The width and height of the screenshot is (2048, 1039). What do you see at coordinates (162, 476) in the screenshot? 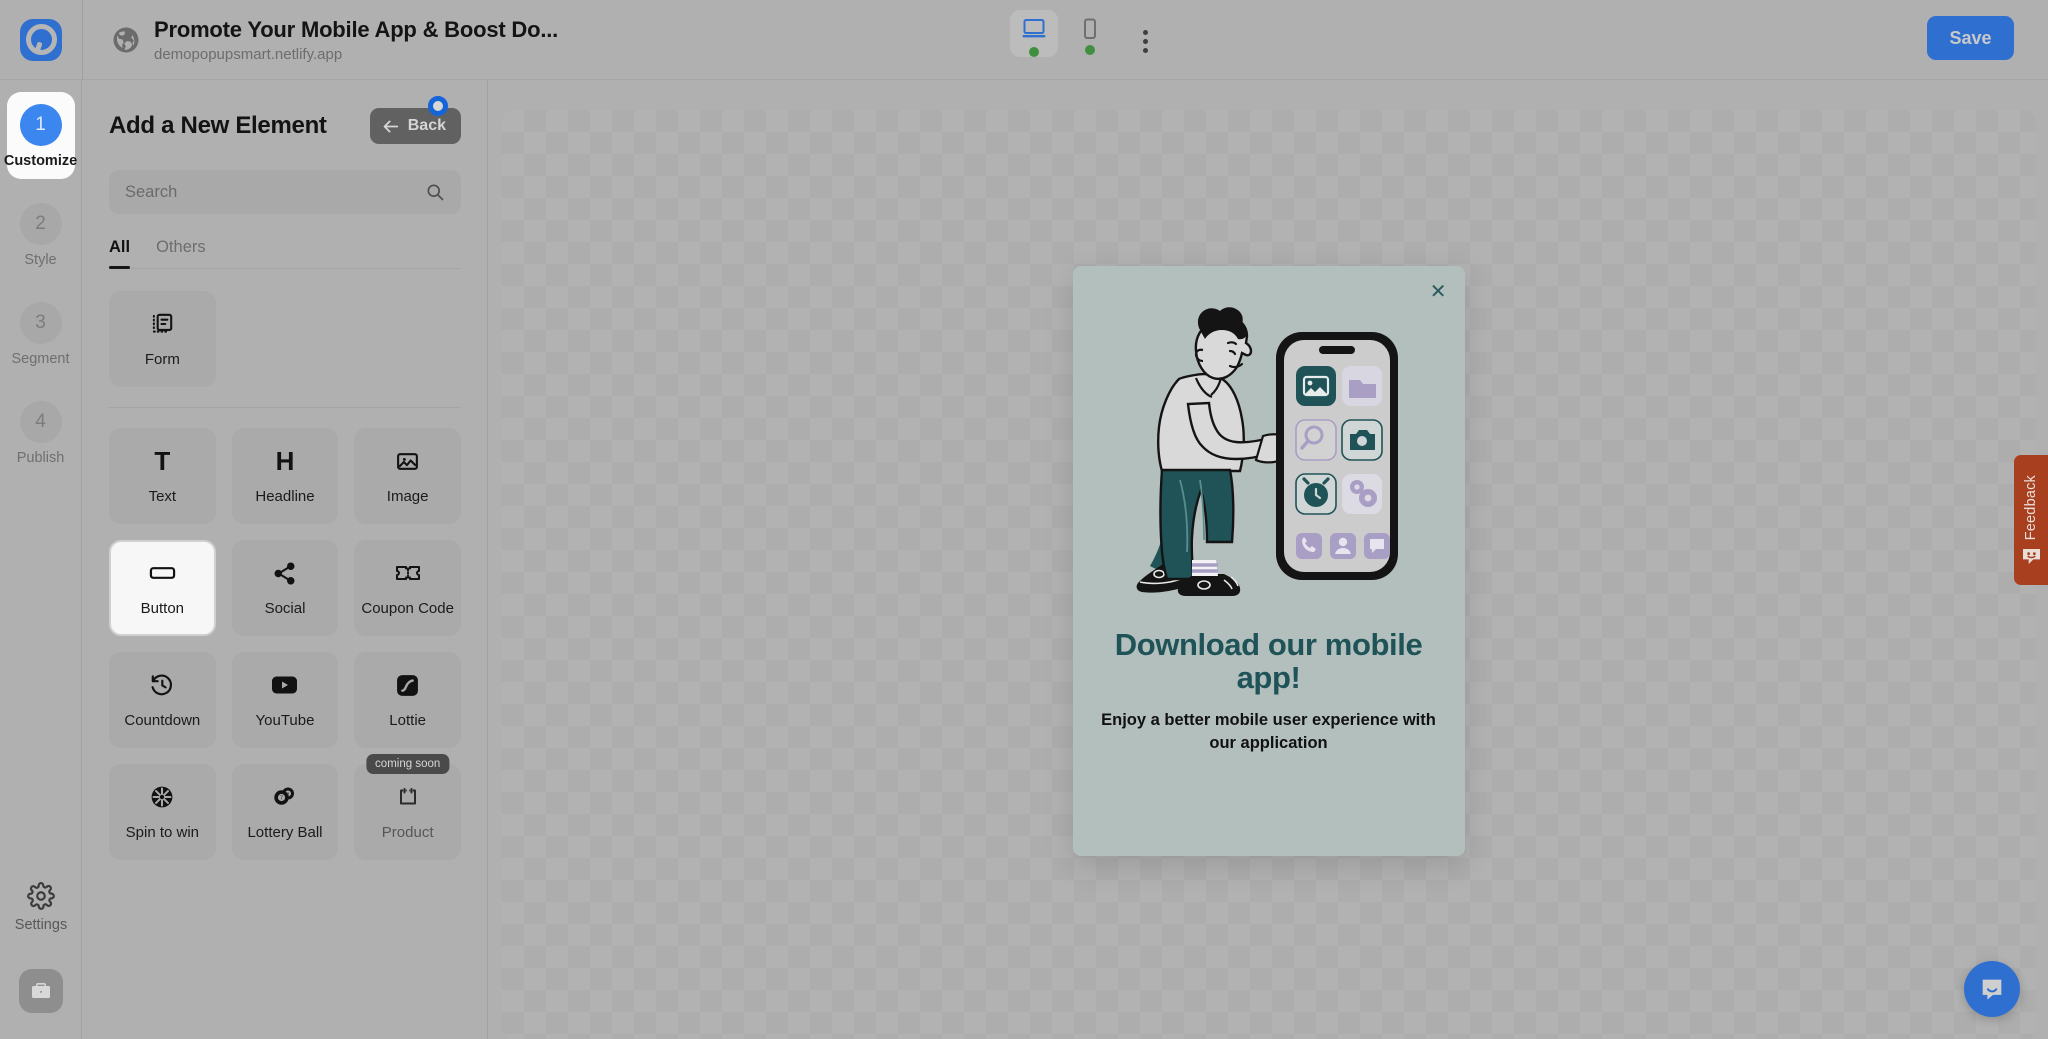
I see `element-card-text: T Text` at bounding box center [162, 476].